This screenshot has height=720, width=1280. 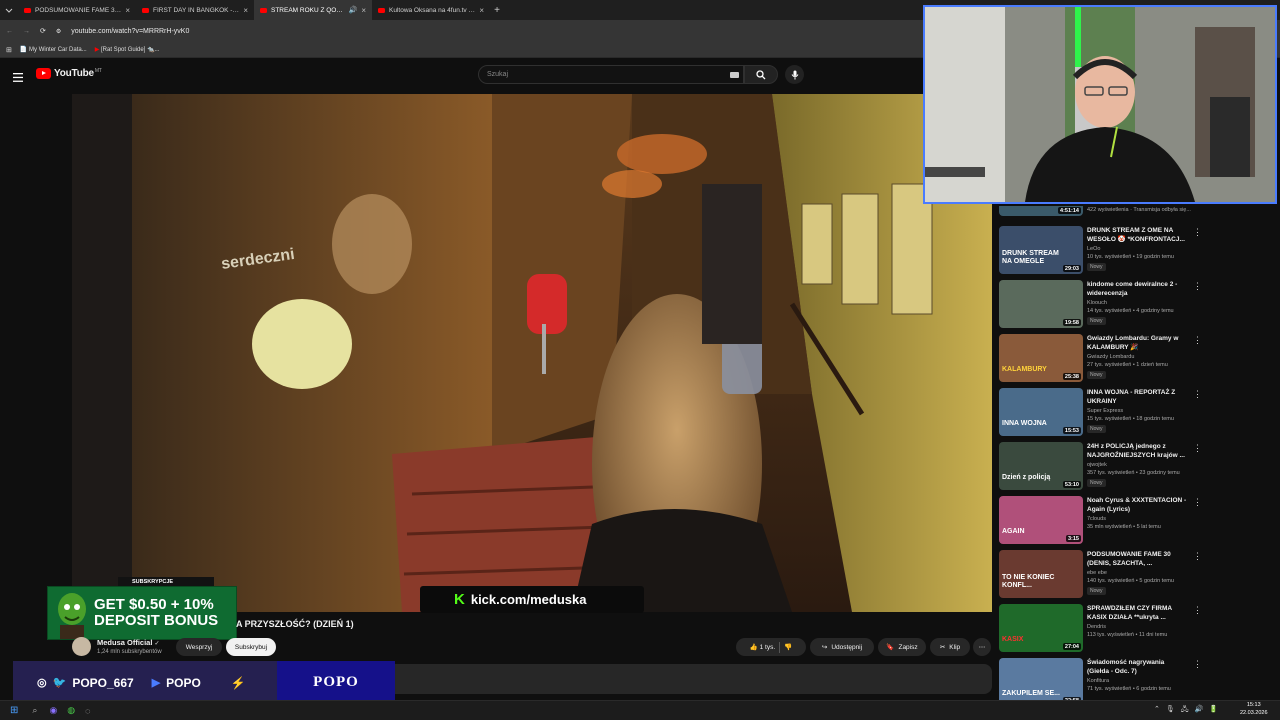 I want to click on deposit-bonus-banner: GET $0.50 + 10% DEPOSIT BONUS, so click(x=142, y=613).